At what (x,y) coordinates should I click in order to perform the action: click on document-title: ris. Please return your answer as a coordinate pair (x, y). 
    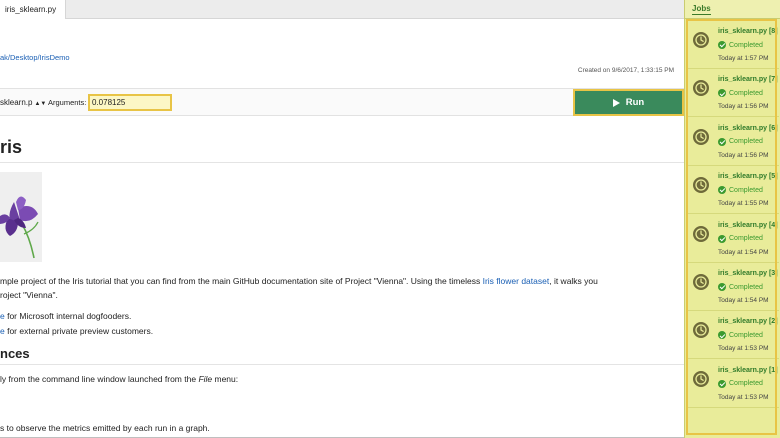
    Looking at the image, I should click on (11, 147).